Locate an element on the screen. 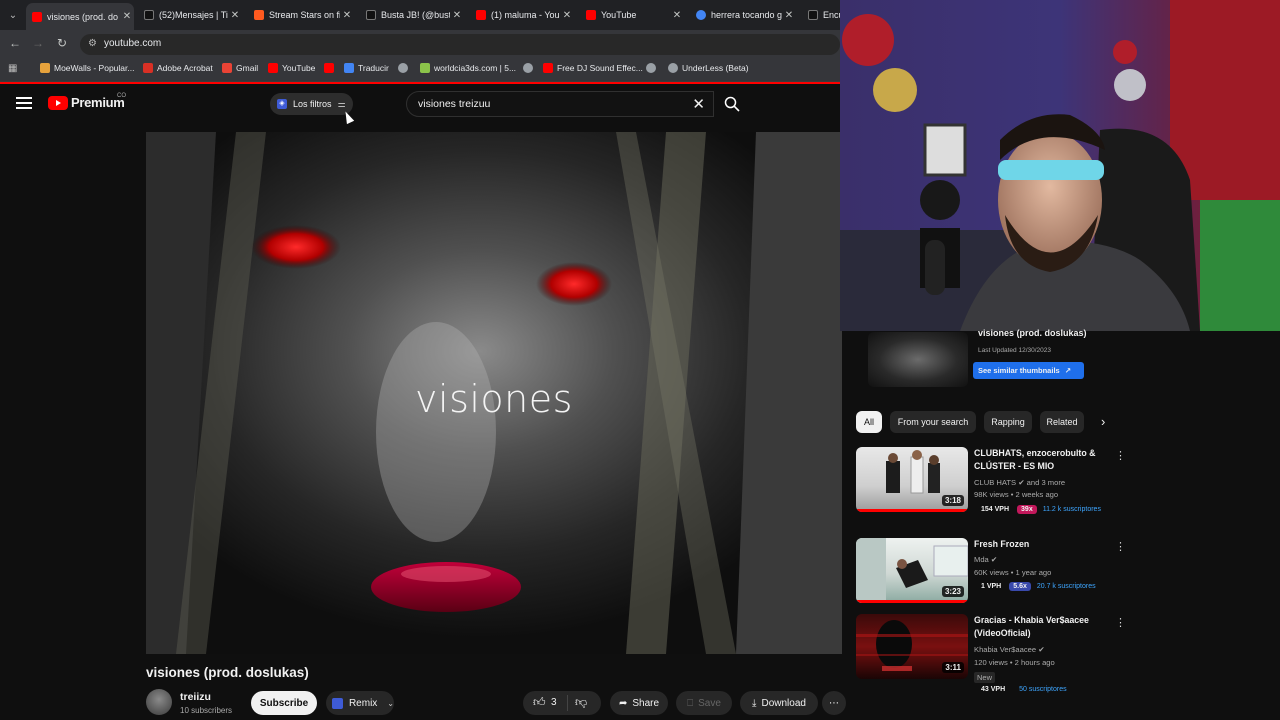 The width and height of the screenshot is (1280, 720). site-info-icon: ⚙ is located at coordinates (92, 43).